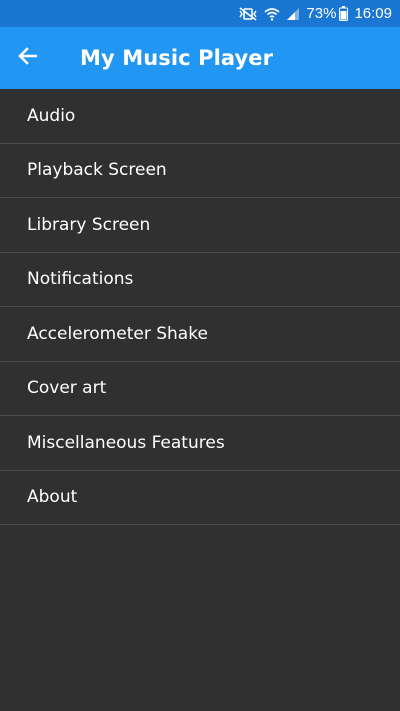  I want to click on list-item-miscellaneous-features: Miscellaneous Features, so click(200, 443).